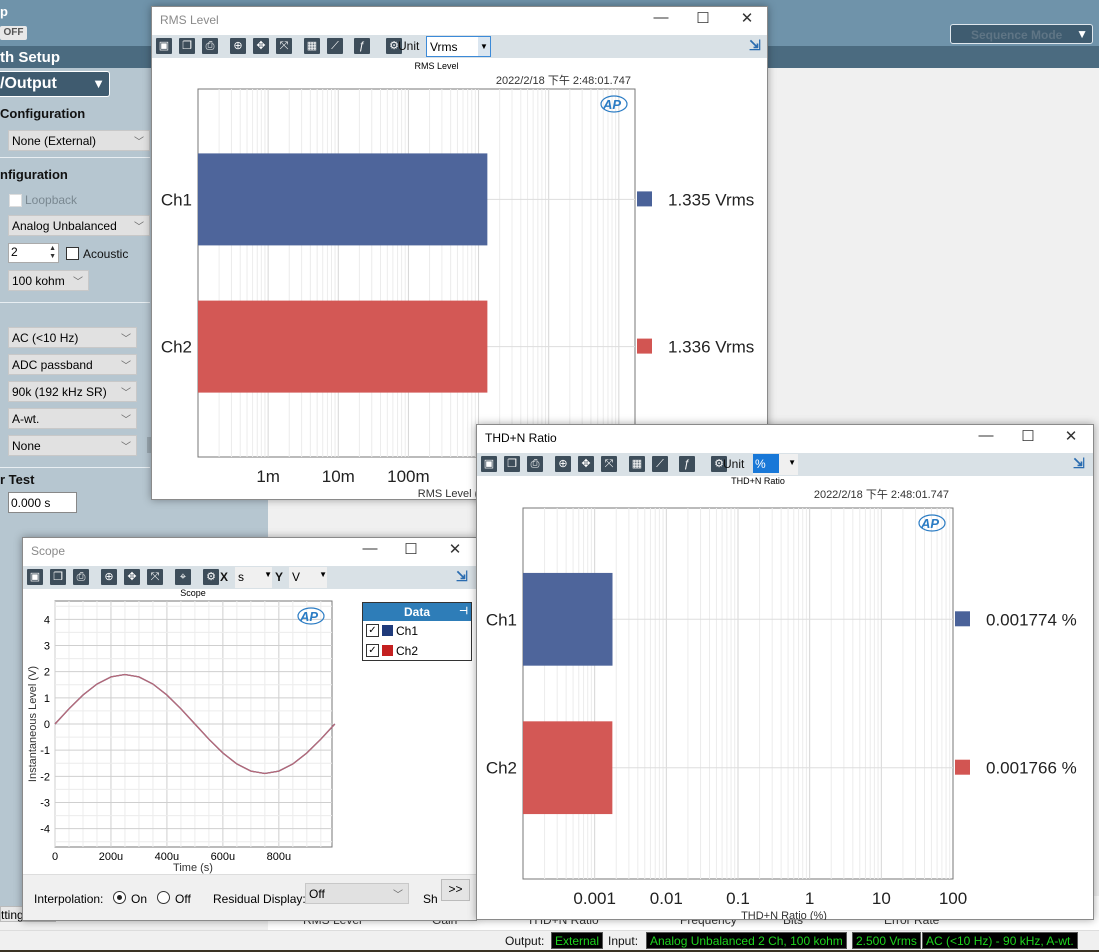  What do you see at coordinates (59, 392) in the screenshot?
I see `select-value: 90k (192 kHz SR)` at bounding box center [59, 392].